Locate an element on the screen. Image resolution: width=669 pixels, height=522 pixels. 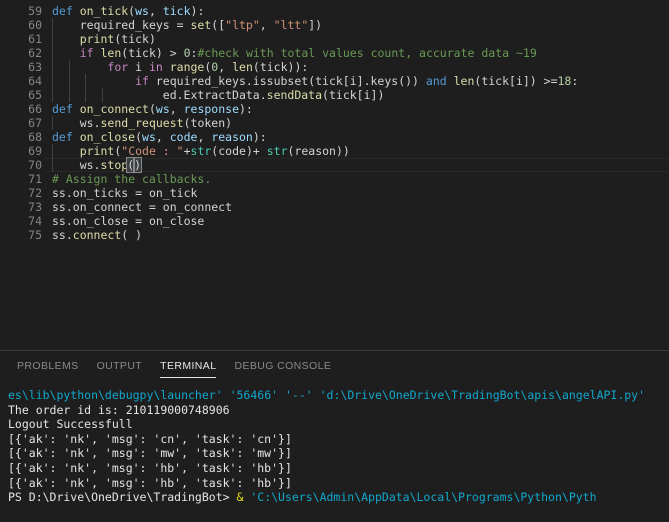
code-token: ss.on_connect is located at coordinates (97, 207).